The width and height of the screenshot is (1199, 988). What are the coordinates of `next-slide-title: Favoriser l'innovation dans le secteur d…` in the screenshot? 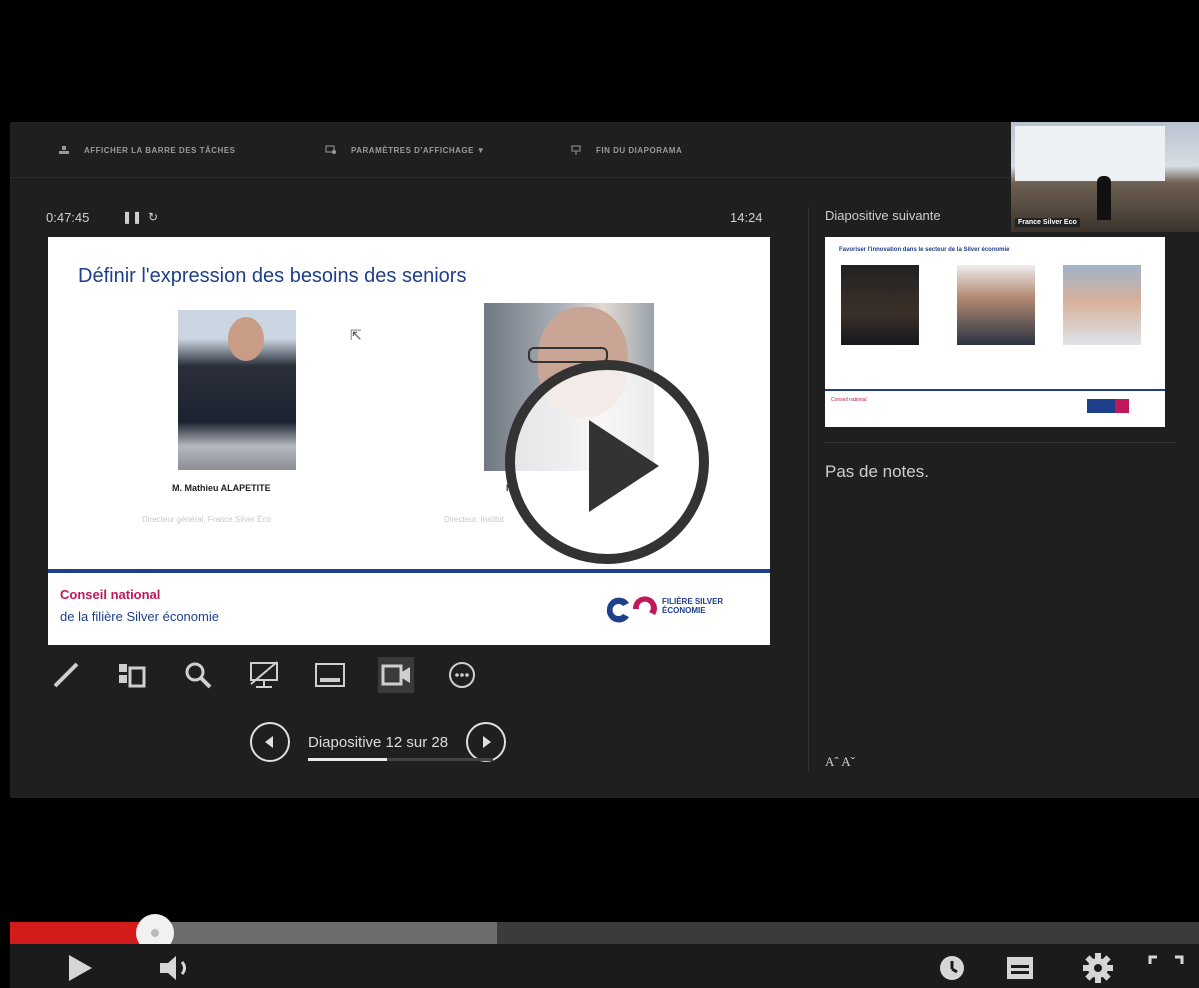 It's located at (924, 250).